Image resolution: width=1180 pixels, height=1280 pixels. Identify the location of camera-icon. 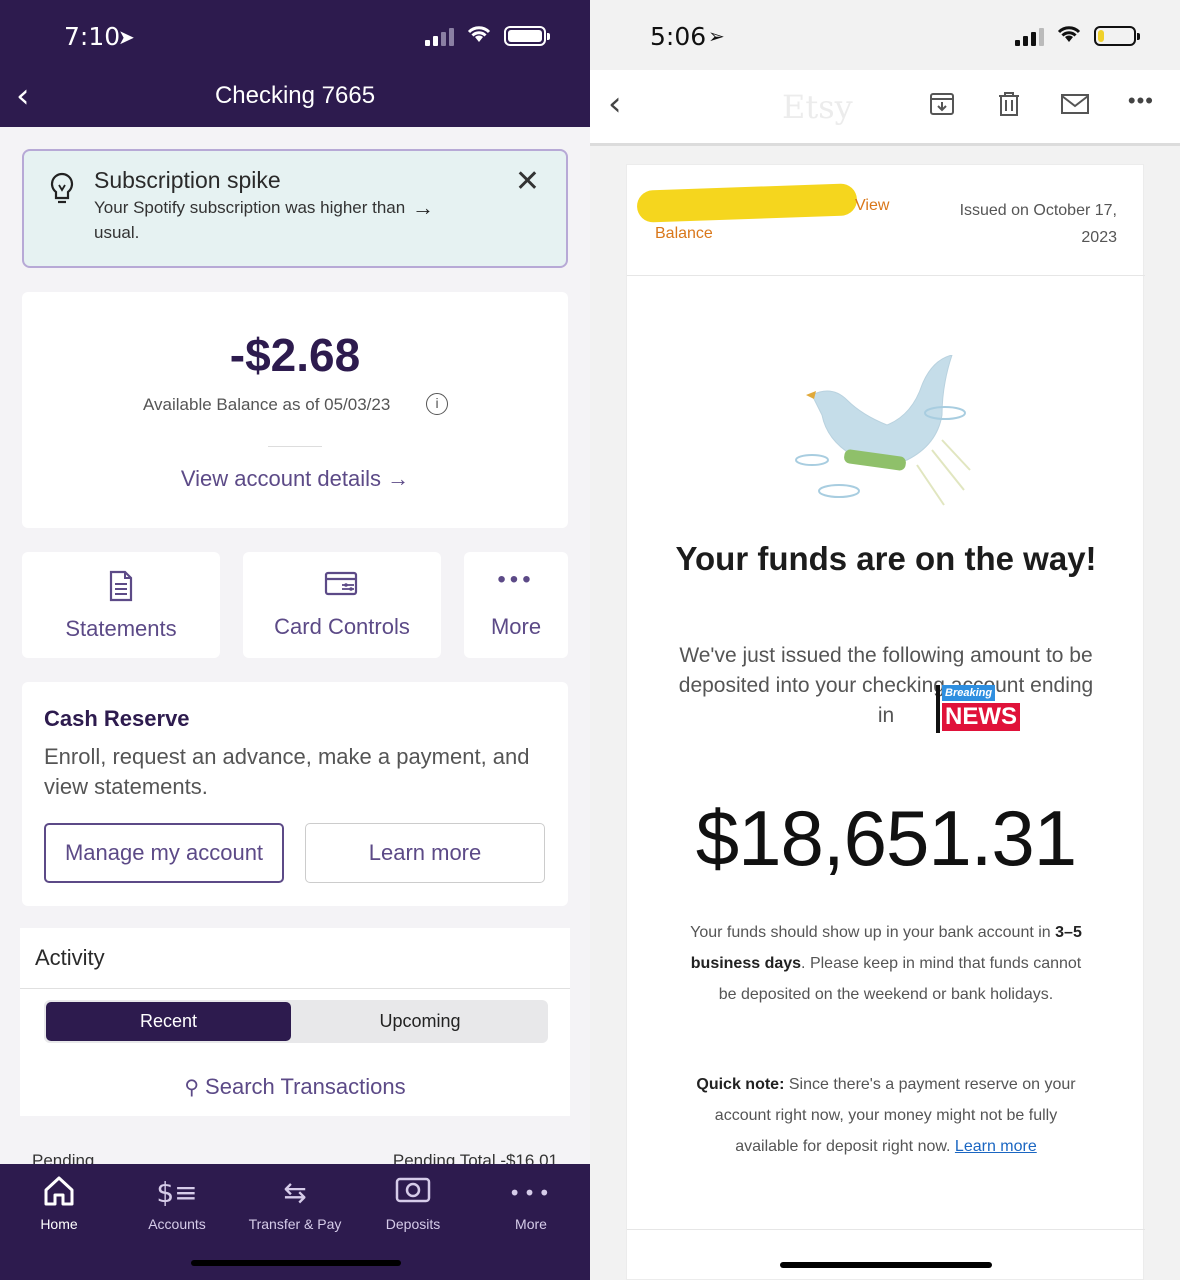
(413, 1193).